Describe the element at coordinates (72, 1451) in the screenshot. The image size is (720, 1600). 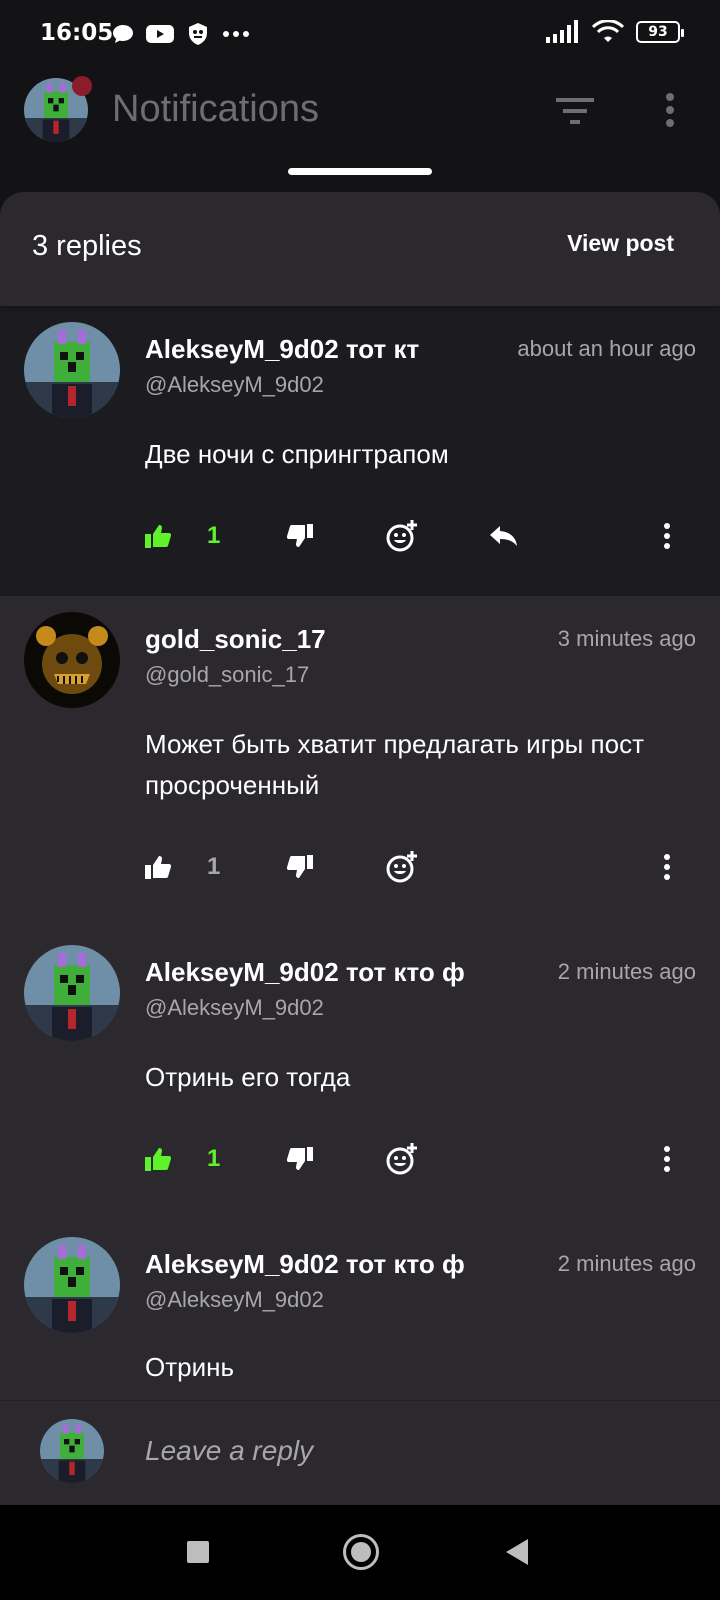
I see `my-avatar` at that location.